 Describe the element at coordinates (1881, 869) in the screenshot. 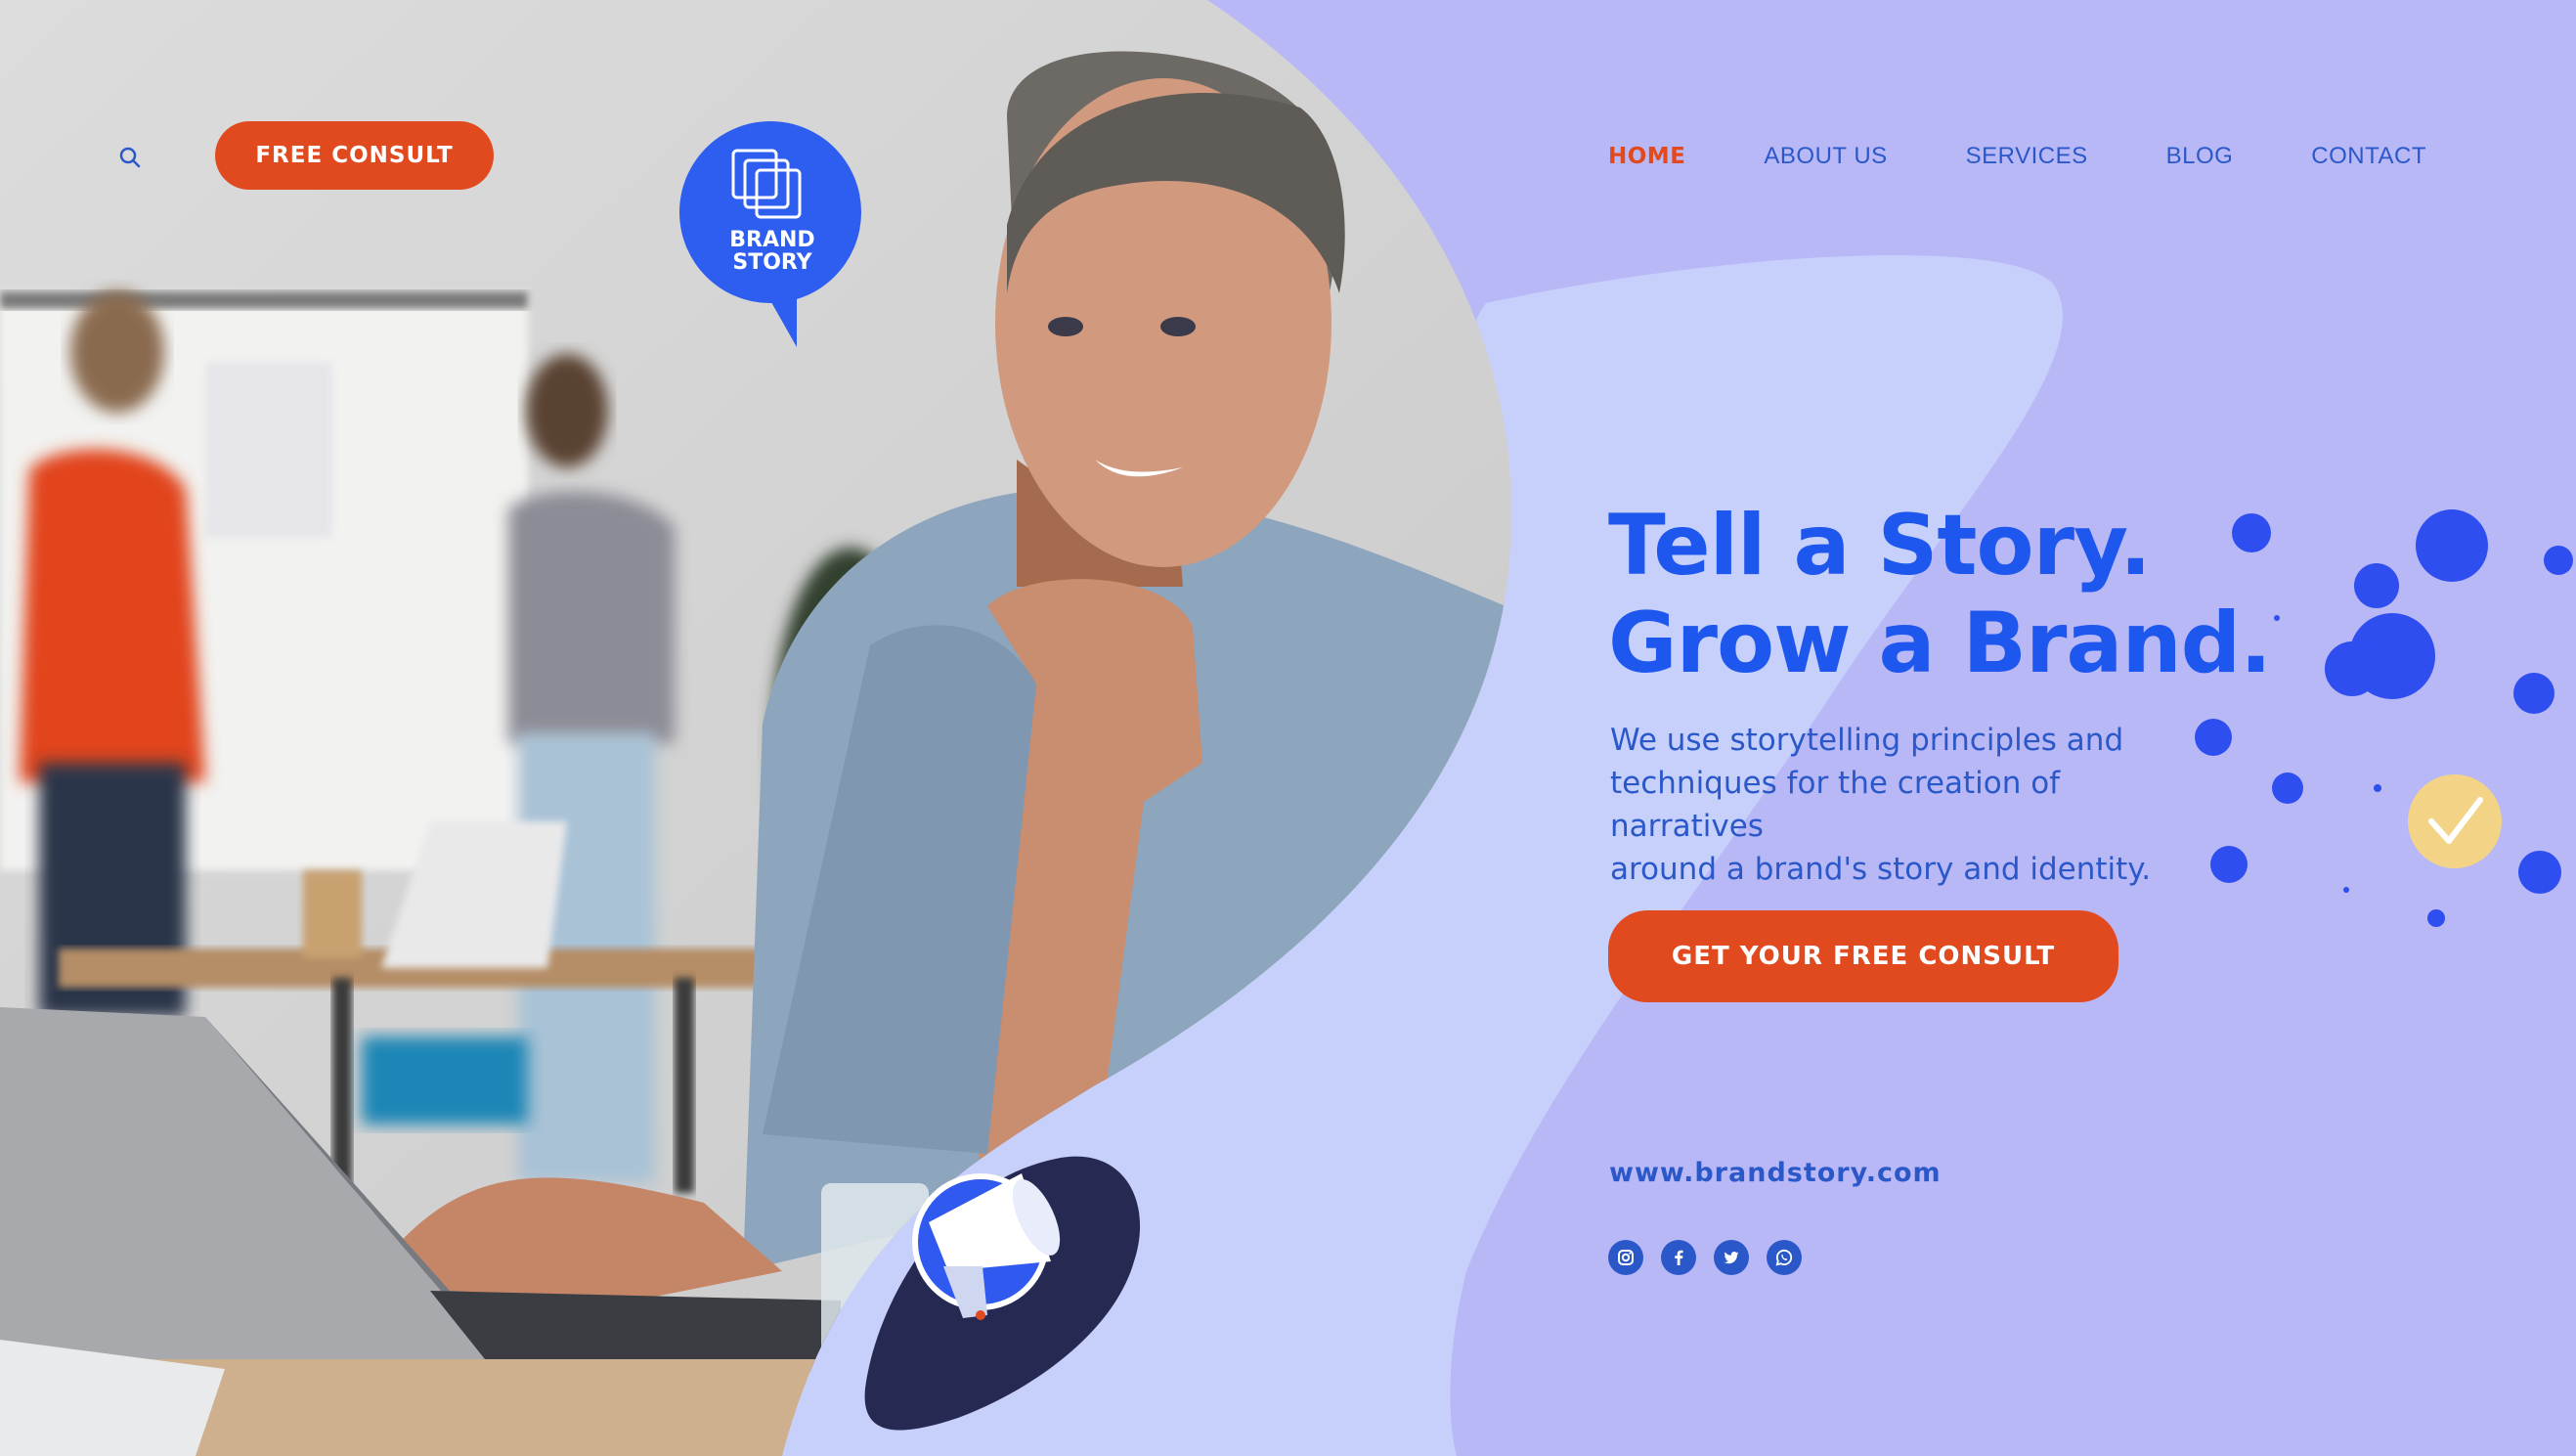

I see `description-line-3: around a brand's story and identity.` at that location.